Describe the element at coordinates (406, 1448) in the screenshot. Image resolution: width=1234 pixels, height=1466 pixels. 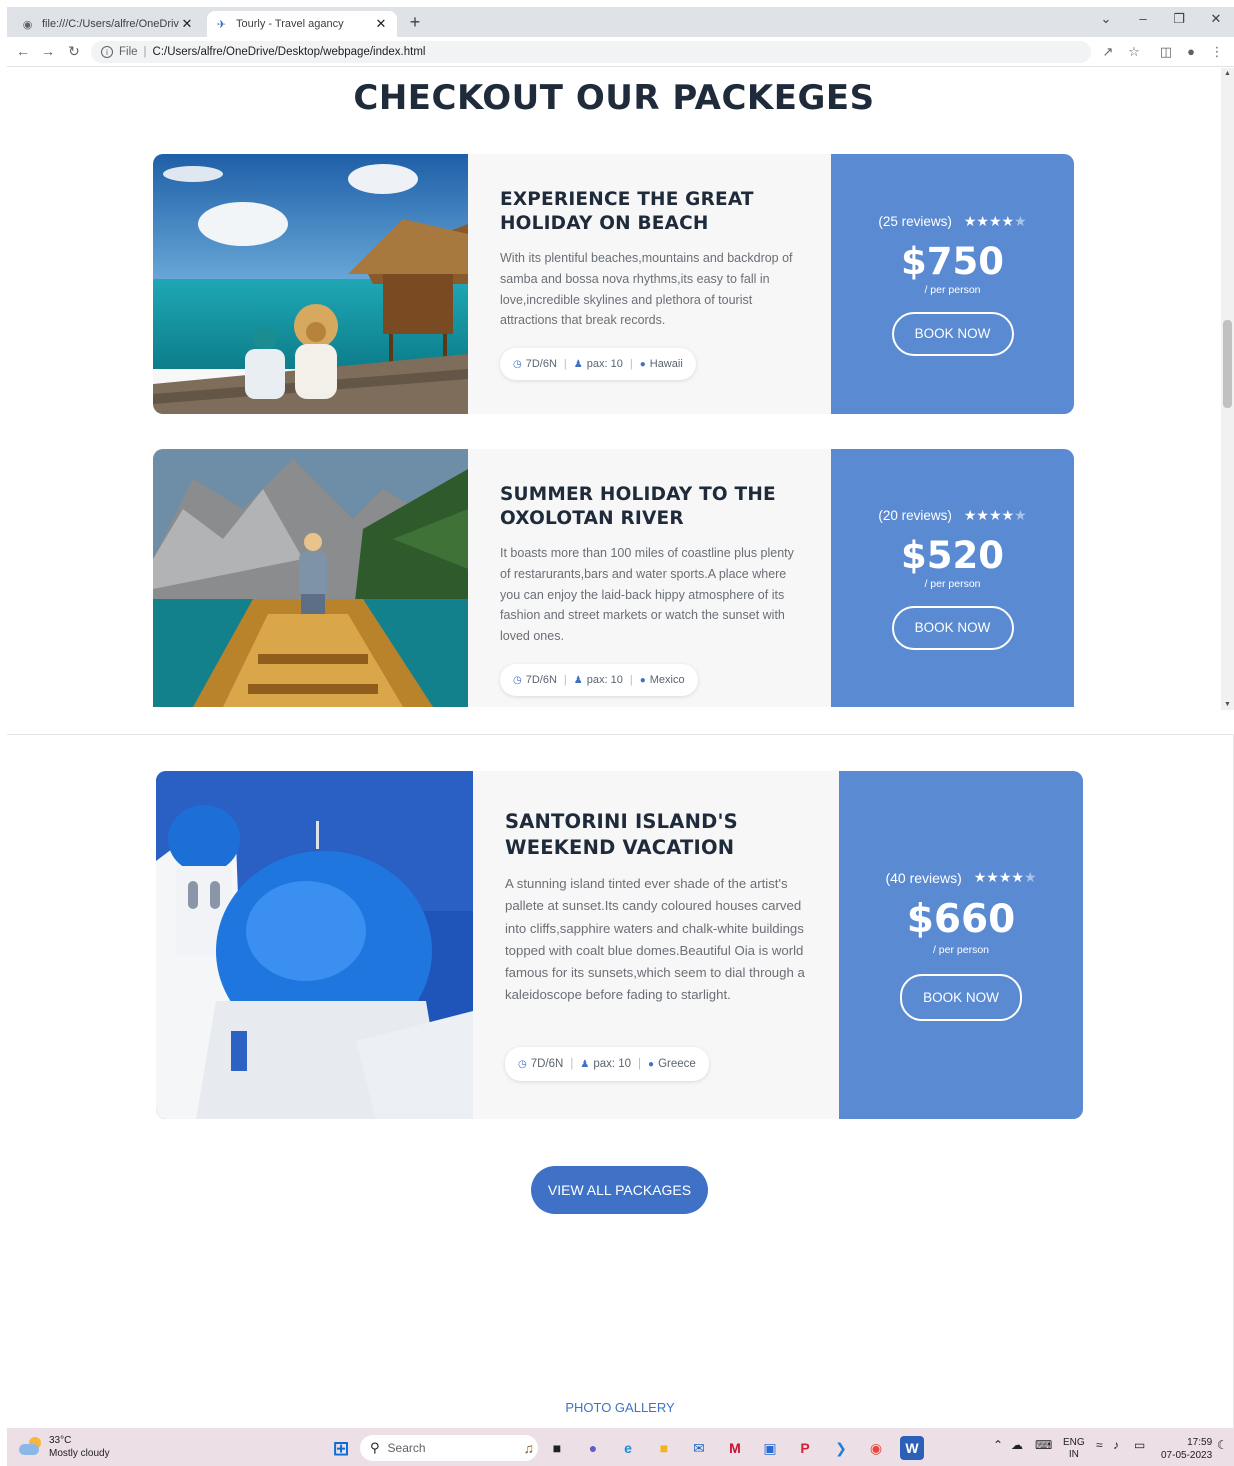
I see `taskbar-search-label: Search` at that location.